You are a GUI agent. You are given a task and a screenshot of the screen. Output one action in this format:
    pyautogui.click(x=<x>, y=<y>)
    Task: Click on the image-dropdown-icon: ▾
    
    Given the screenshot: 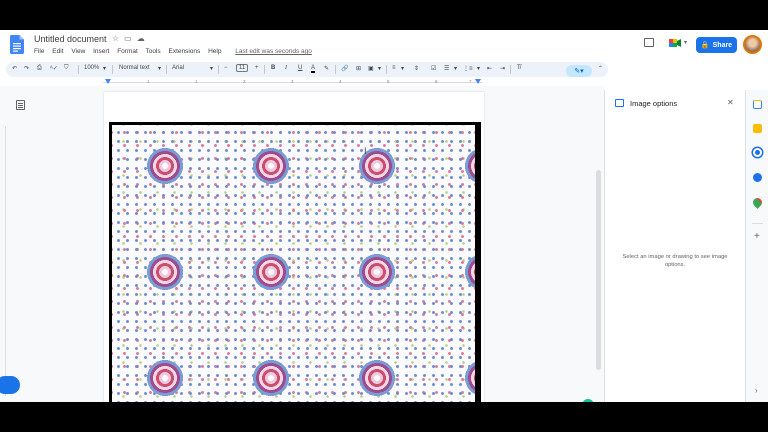 What is the action you would take?
    pyautogui.click(x=379, y=68)
    